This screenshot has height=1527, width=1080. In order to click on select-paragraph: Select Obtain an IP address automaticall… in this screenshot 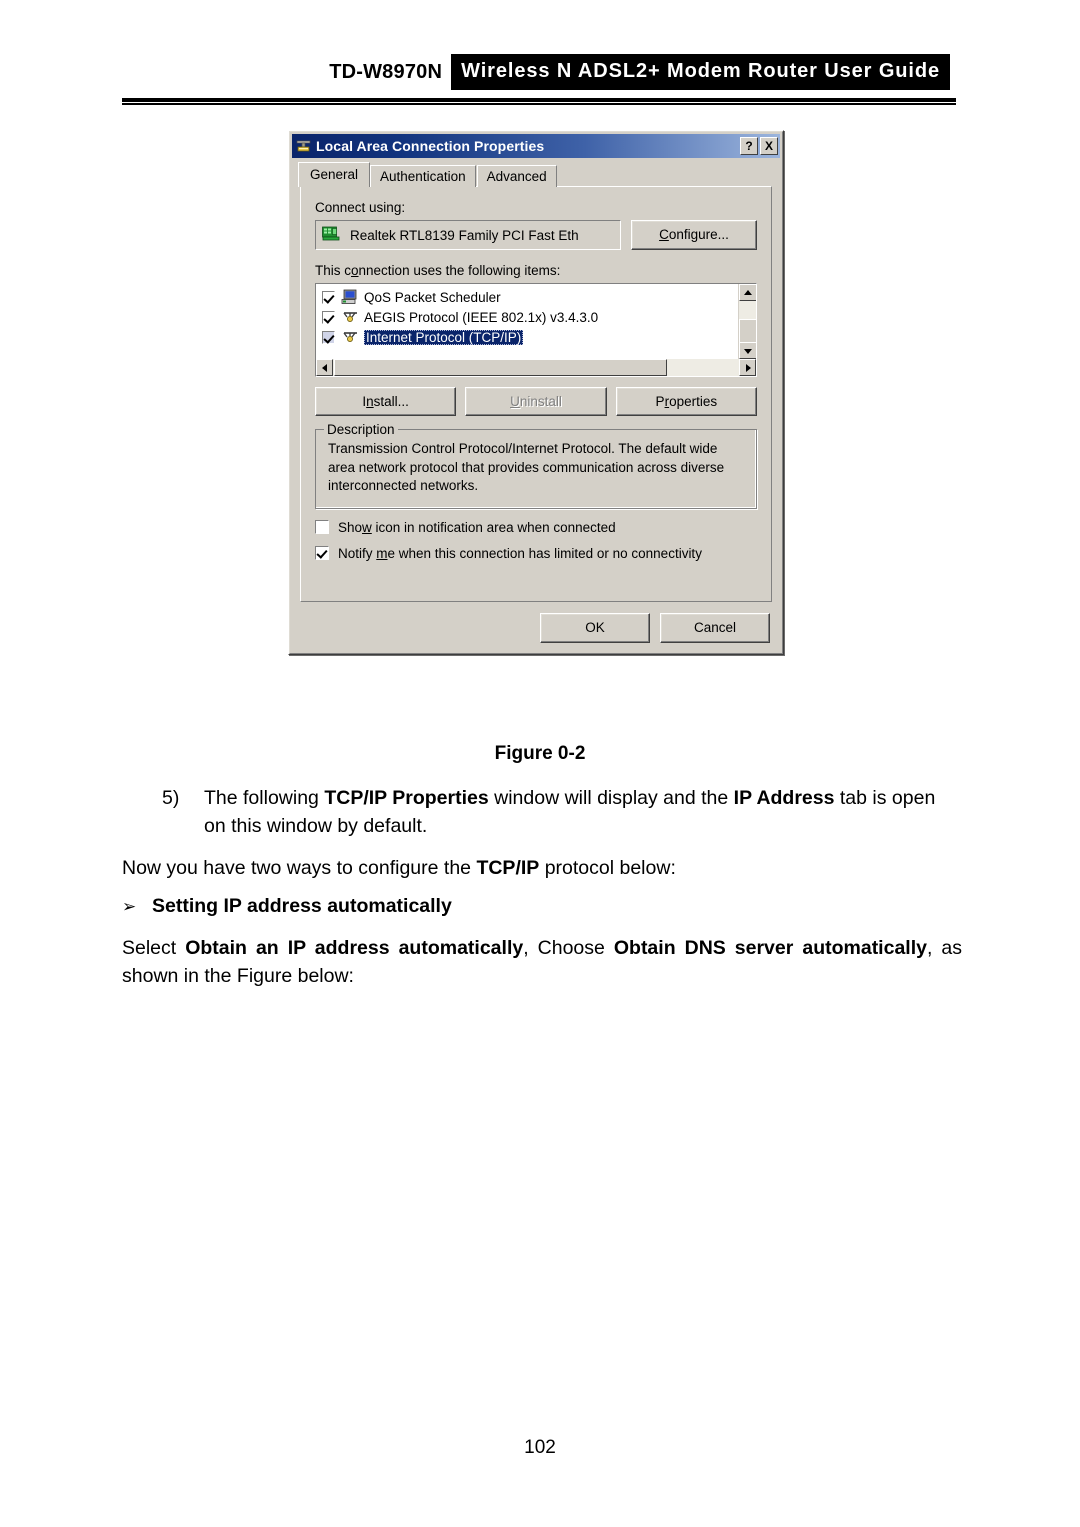, I will do `click(542, 962)`.